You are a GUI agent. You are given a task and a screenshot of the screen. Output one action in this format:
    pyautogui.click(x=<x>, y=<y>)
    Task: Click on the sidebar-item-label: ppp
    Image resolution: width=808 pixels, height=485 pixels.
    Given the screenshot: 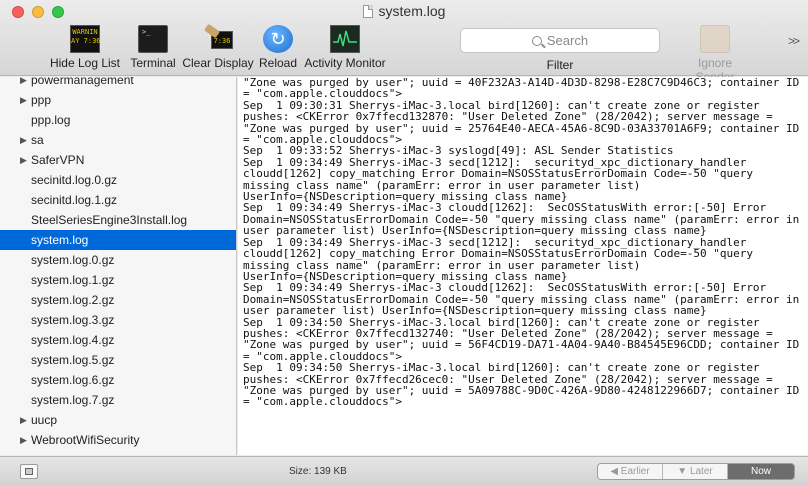 What is the action you would take?
    pyautogui.click(x=41, y=100)
    